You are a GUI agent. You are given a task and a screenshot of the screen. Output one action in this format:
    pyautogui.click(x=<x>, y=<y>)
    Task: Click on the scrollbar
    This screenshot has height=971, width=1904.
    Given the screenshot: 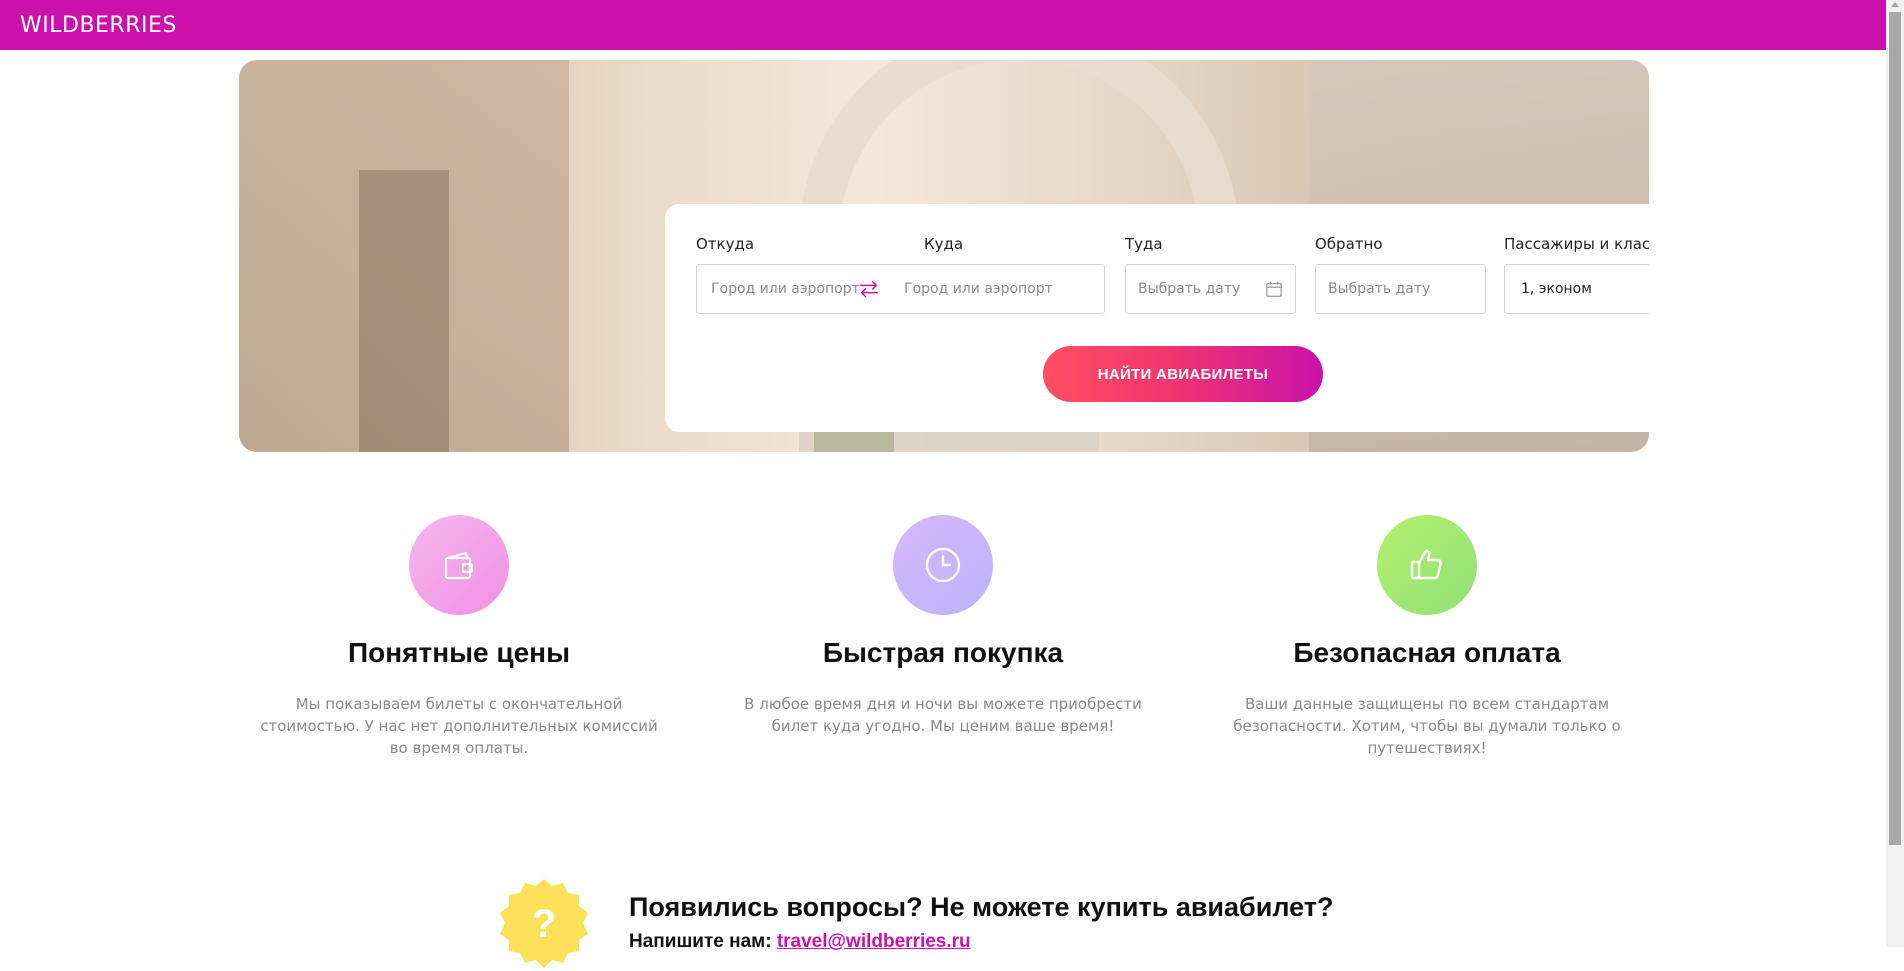 What is the action you would take?
    pyautogui.click(x=1895, y=473)
    